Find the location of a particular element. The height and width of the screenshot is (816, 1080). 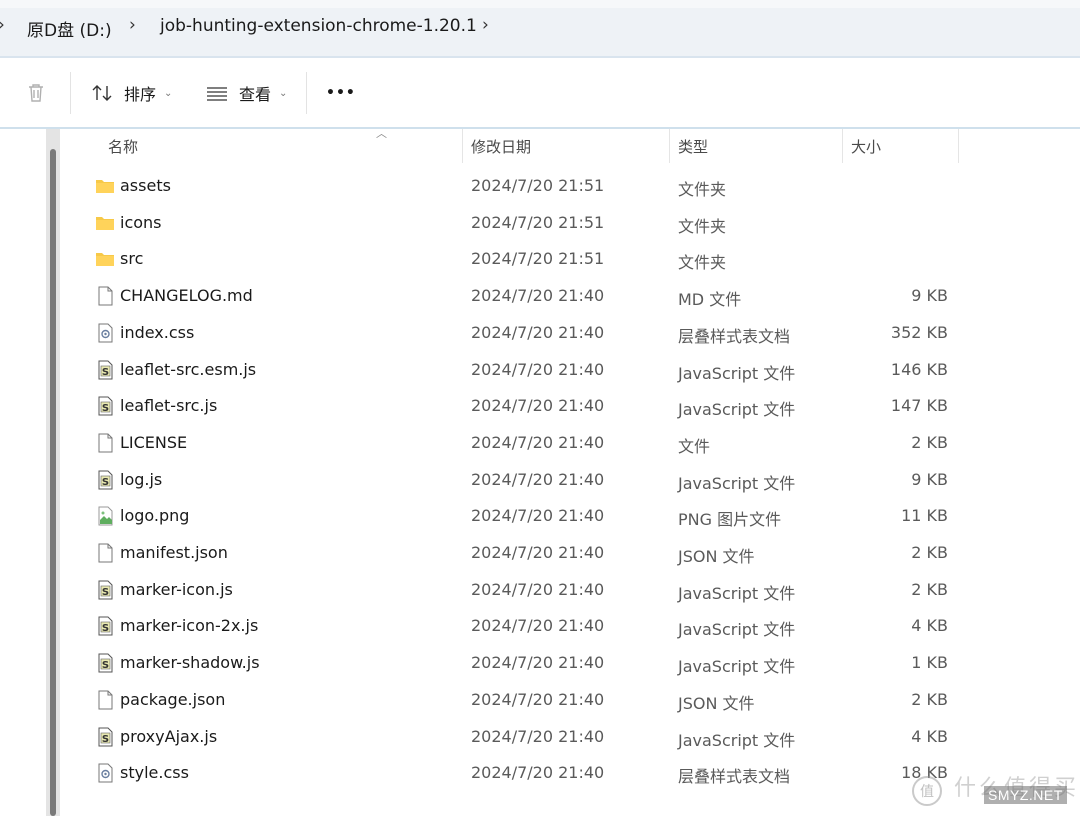

watermark-site: SMYZ.NET is located at coordinates (1025, 795).